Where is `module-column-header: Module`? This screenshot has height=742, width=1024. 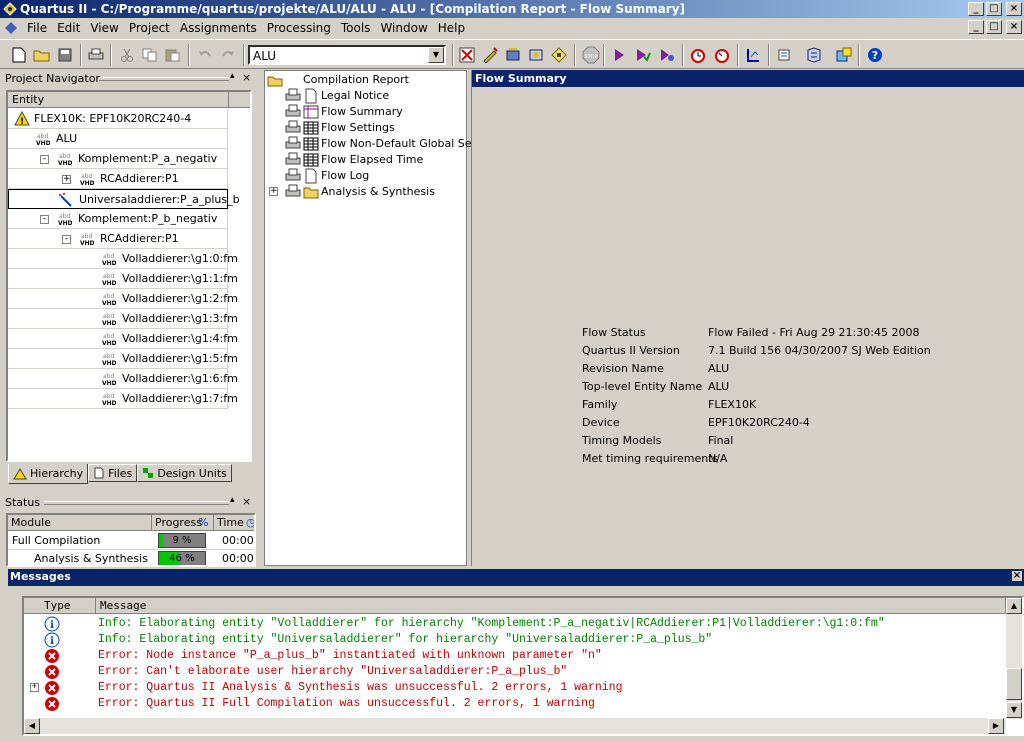
module-column-header: Module is located at coordinates (80, 523).